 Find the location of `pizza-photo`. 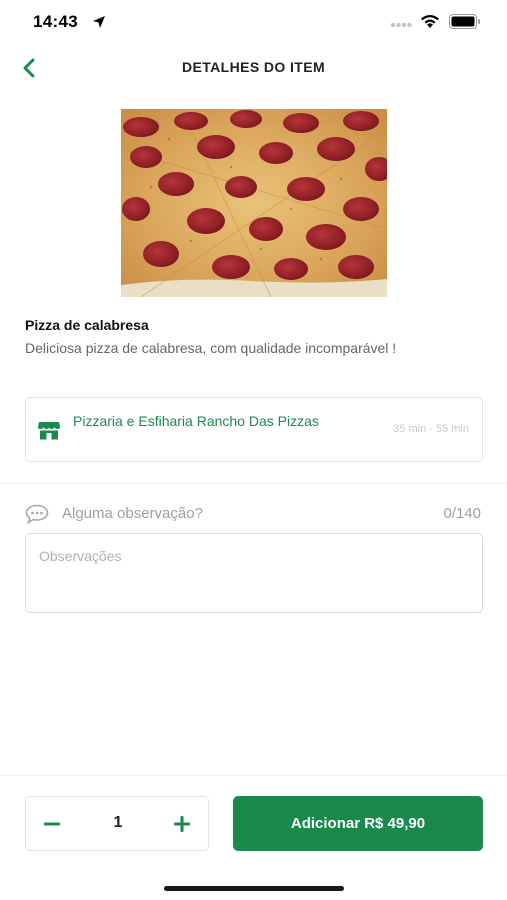

pizza-photo is located at coordinates (254, 203).